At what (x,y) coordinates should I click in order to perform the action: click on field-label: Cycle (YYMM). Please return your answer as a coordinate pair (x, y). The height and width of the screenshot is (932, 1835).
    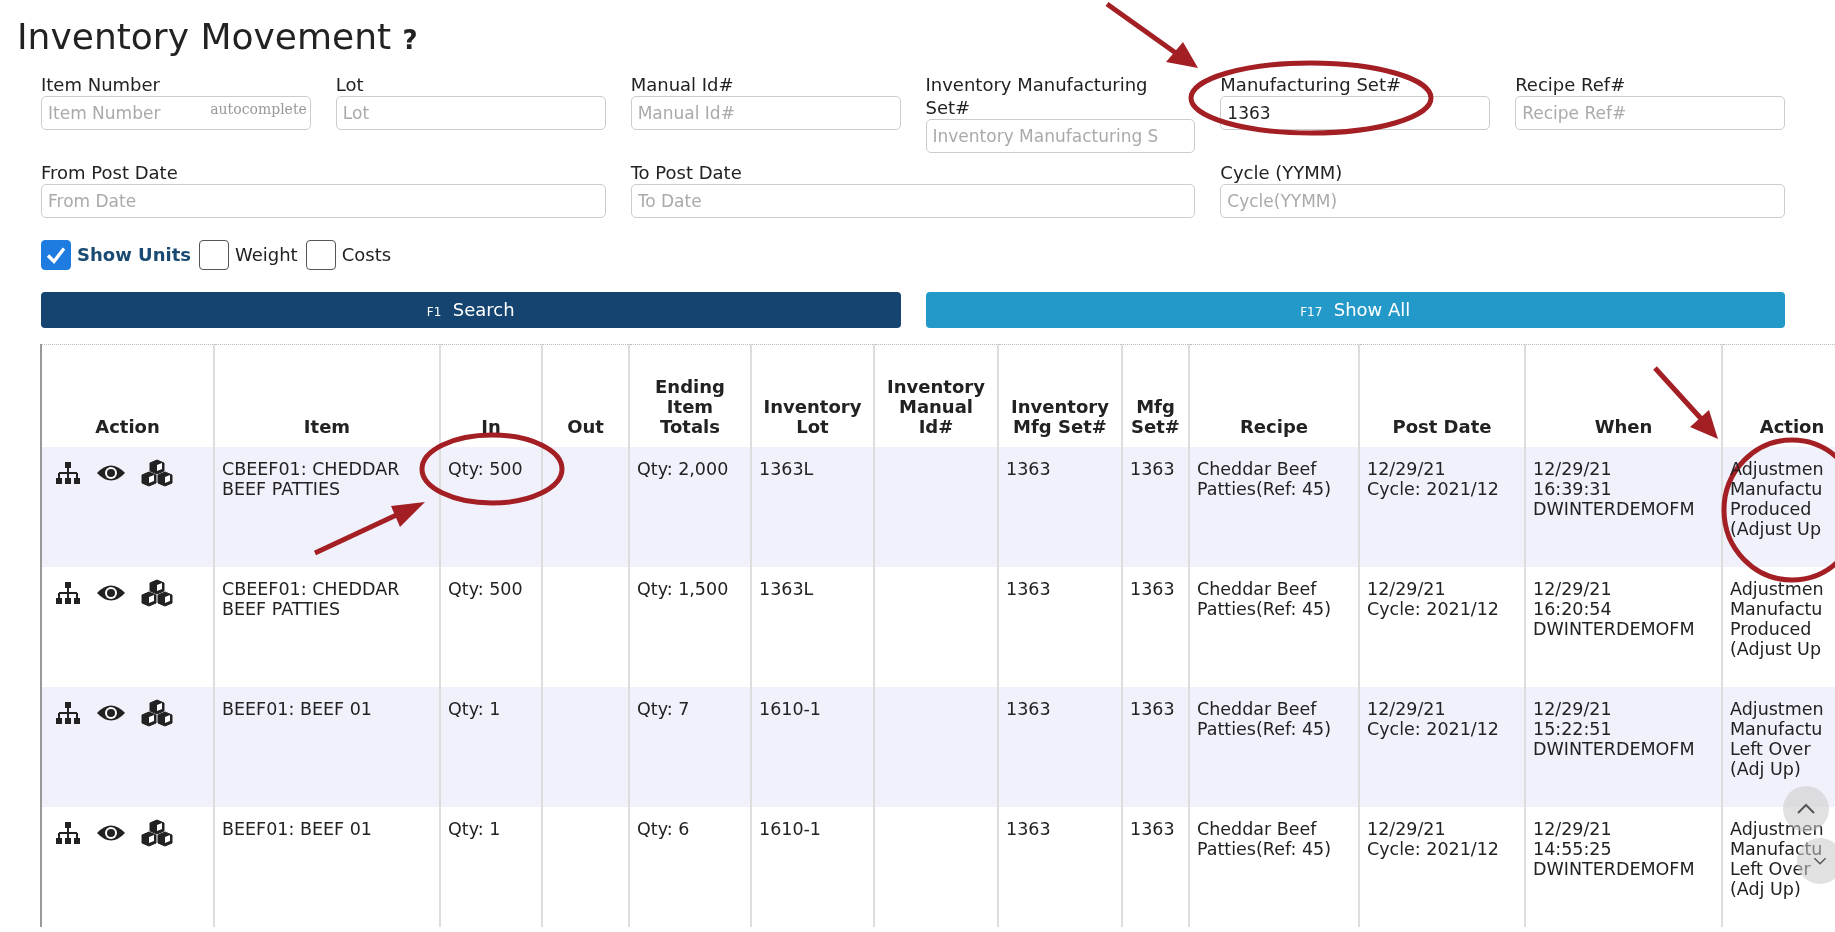
    Looking at the image, I should click on (1282, 172).